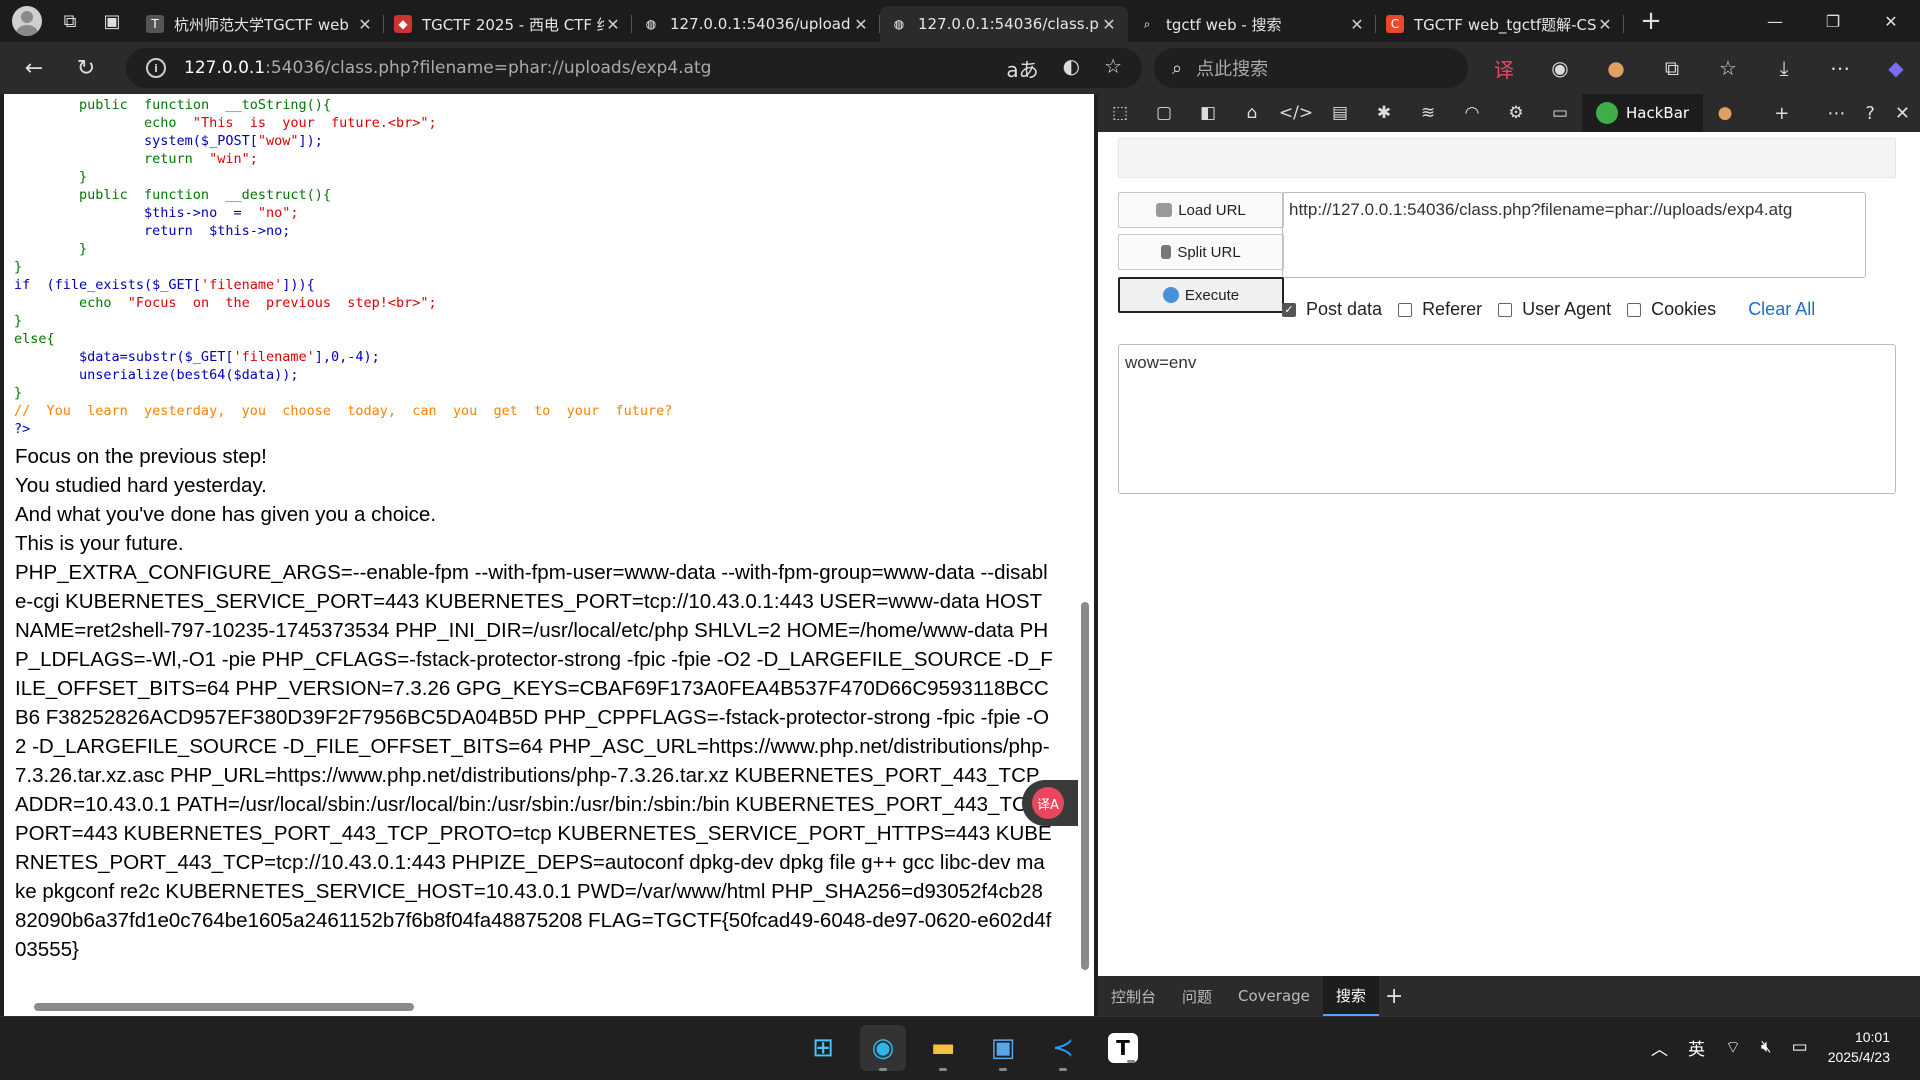  I want to click on tab-0: T 杭州师范大学TGCTF web ✕, so click(260, 24).